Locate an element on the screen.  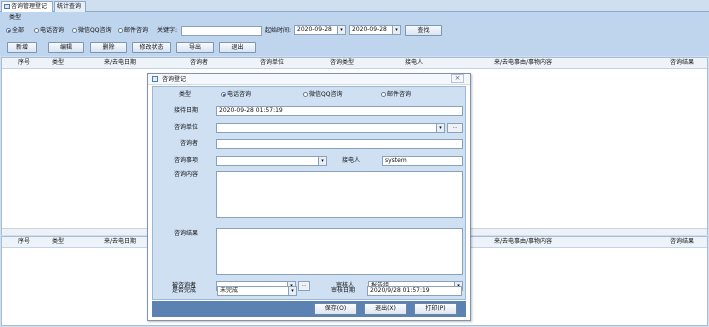
radio-all: 全部 is located at coordinates (15, 31).